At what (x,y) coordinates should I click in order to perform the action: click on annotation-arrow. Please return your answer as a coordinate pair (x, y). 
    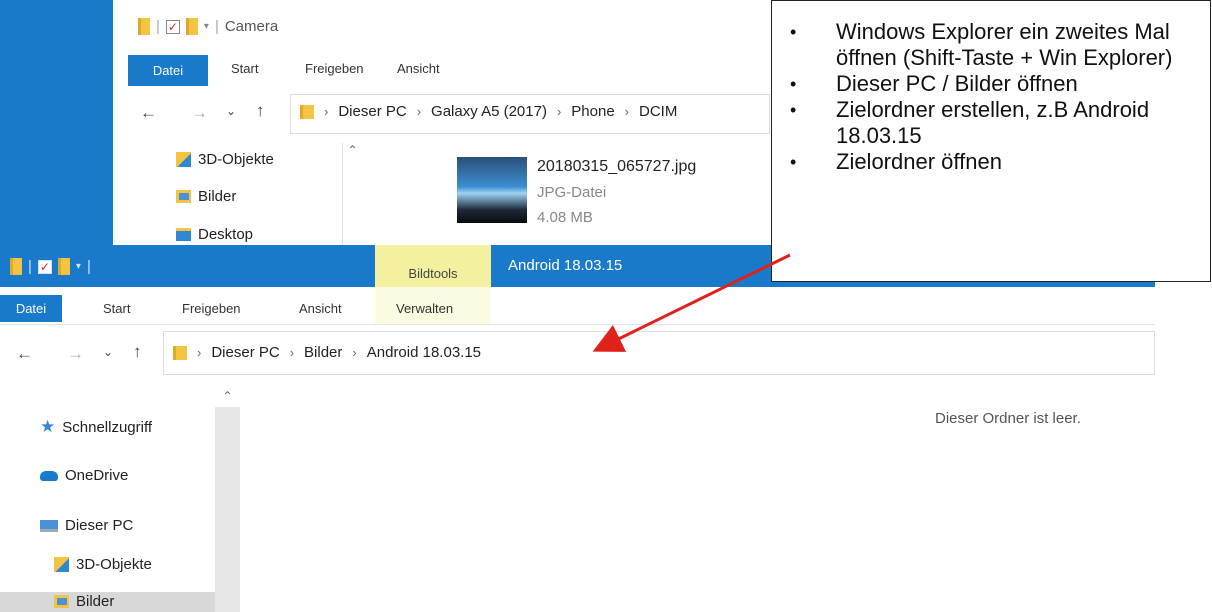
    Looking at the image, I should click on (691, 302).